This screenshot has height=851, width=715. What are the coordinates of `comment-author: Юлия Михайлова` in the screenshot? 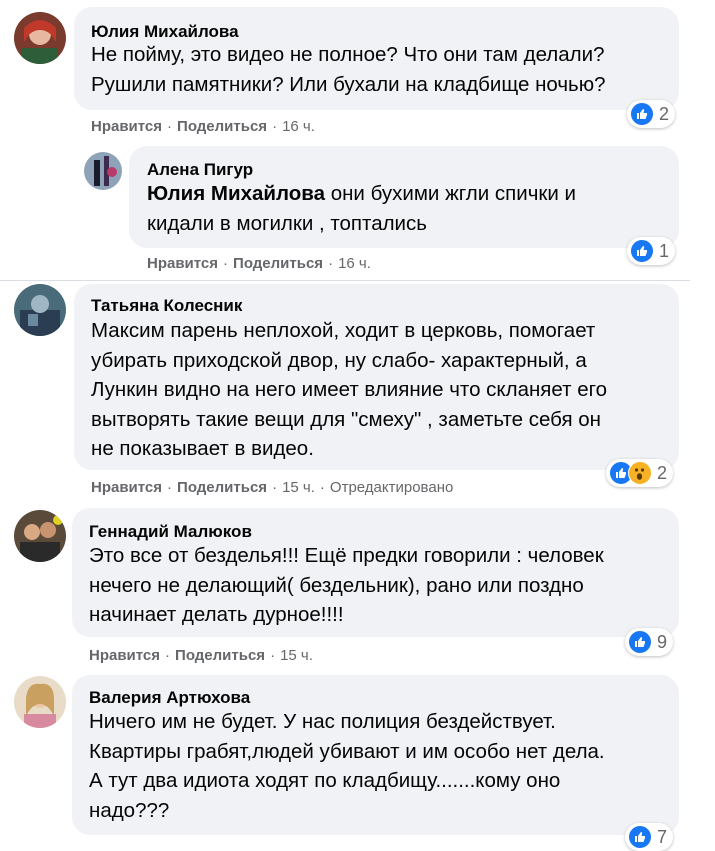 It's located at (165, 32).